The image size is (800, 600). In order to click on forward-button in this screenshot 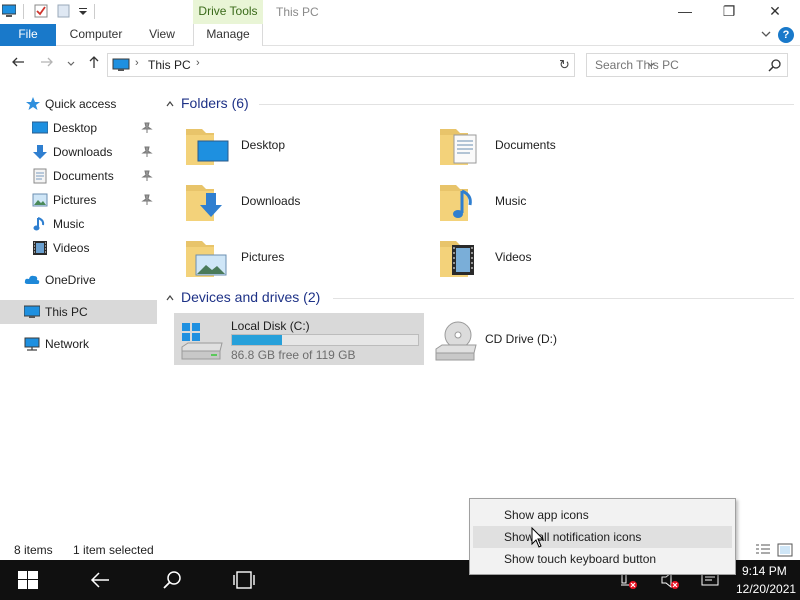, I will do `click(47, 64)`.